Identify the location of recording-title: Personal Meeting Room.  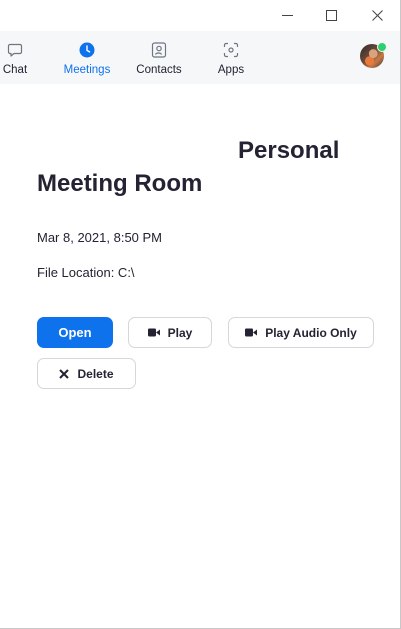
(202, 167).